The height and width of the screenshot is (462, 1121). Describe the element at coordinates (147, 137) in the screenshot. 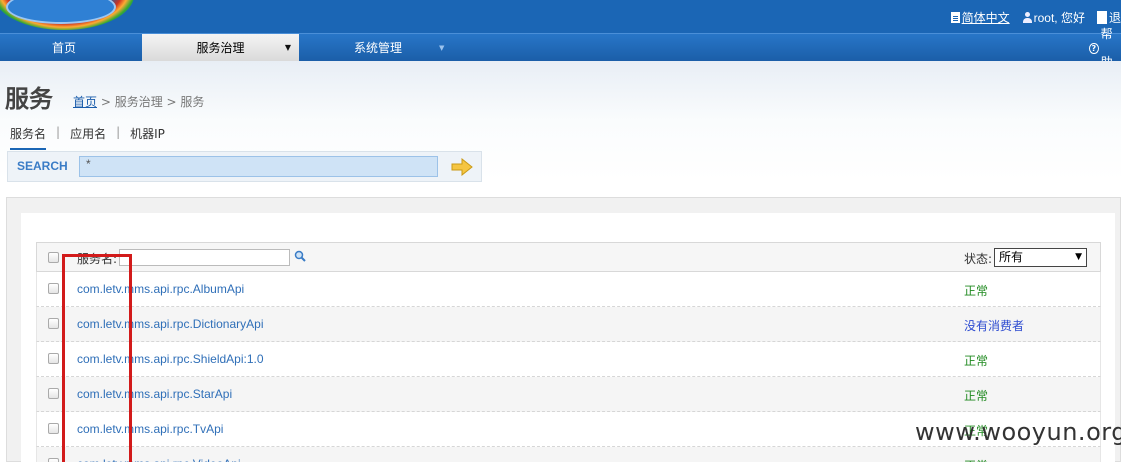

I see `tab-machine-ip: 机器IP` at that location.